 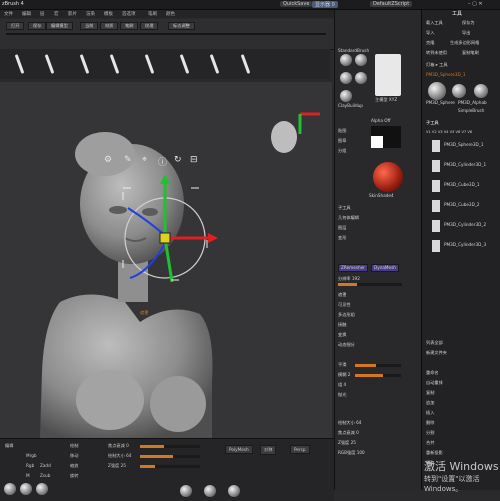 I want to click on save-button: 保存, so click(x=37, y=26).